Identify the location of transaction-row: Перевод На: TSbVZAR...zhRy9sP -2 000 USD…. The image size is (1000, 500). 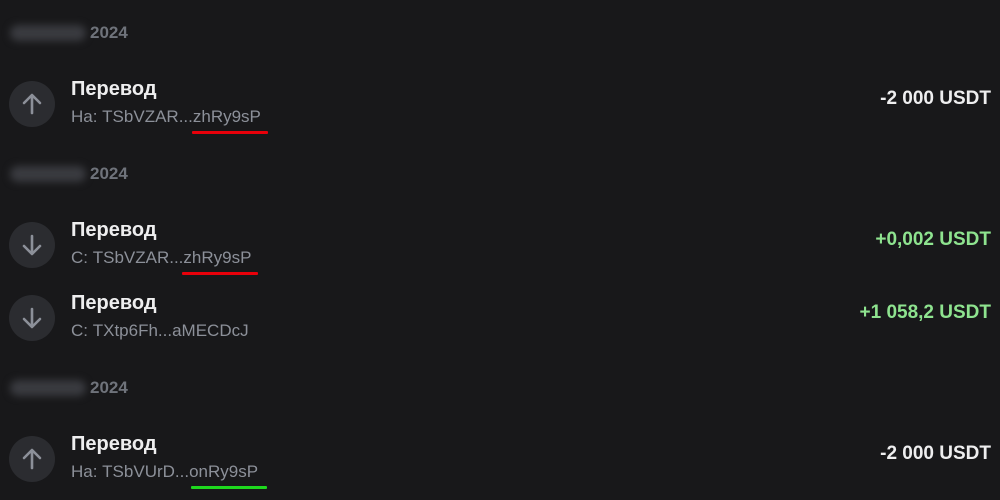
(500, 104).